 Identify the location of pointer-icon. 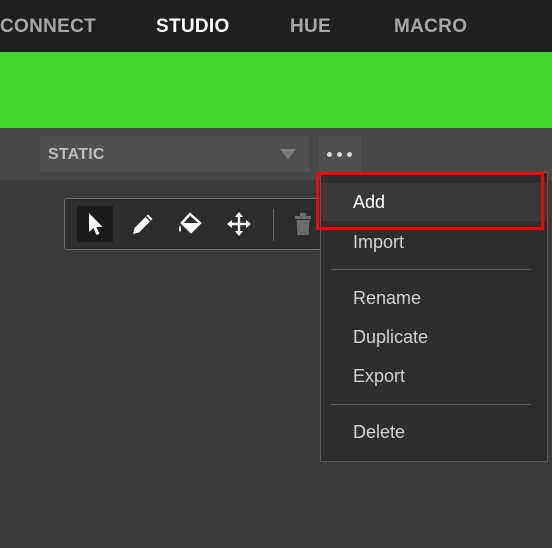
(96, 224).